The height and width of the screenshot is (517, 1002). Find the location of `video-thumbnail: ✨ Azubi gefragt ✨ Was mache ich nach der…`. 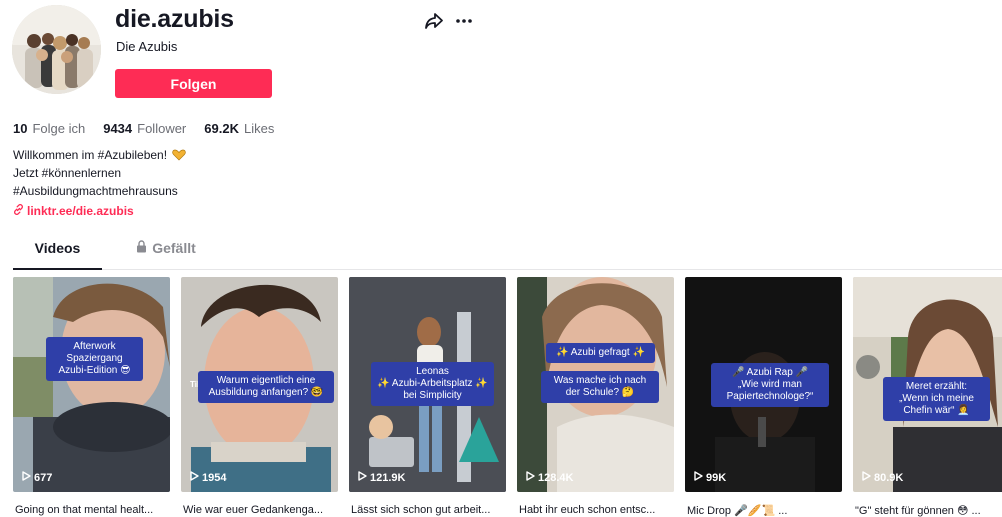

video-thumbnail: ✨ Azubi gefragt ✨ Was mache ich nach der… is located at coordinates (595, 384).